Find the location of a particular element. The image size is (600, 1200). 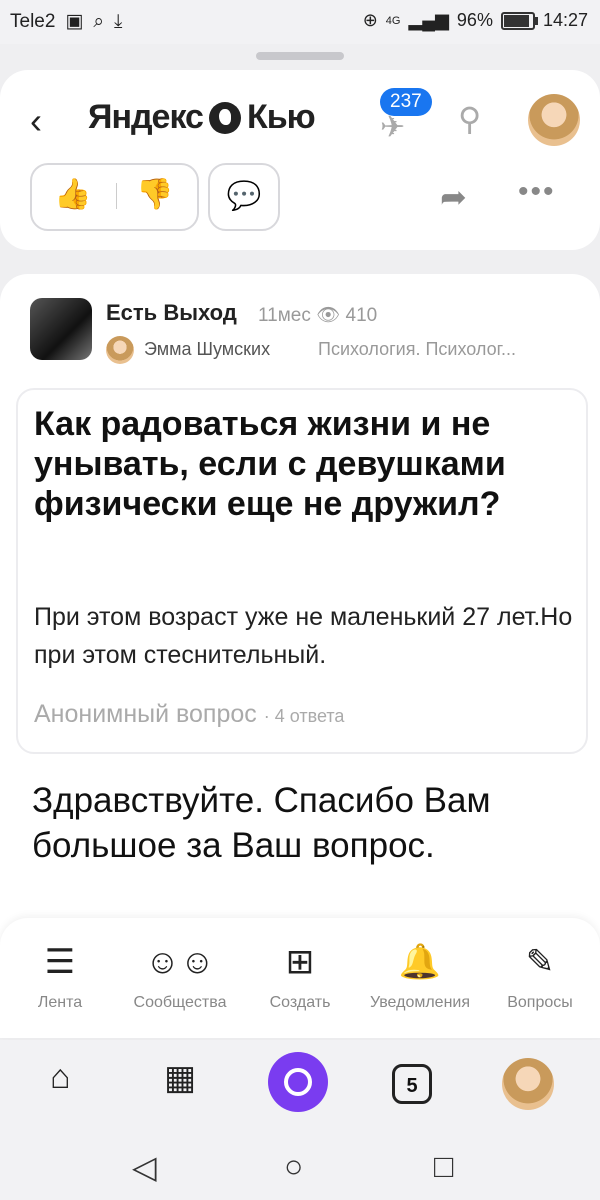

download-icon: ⤓ is located at coordinates (118, 21).